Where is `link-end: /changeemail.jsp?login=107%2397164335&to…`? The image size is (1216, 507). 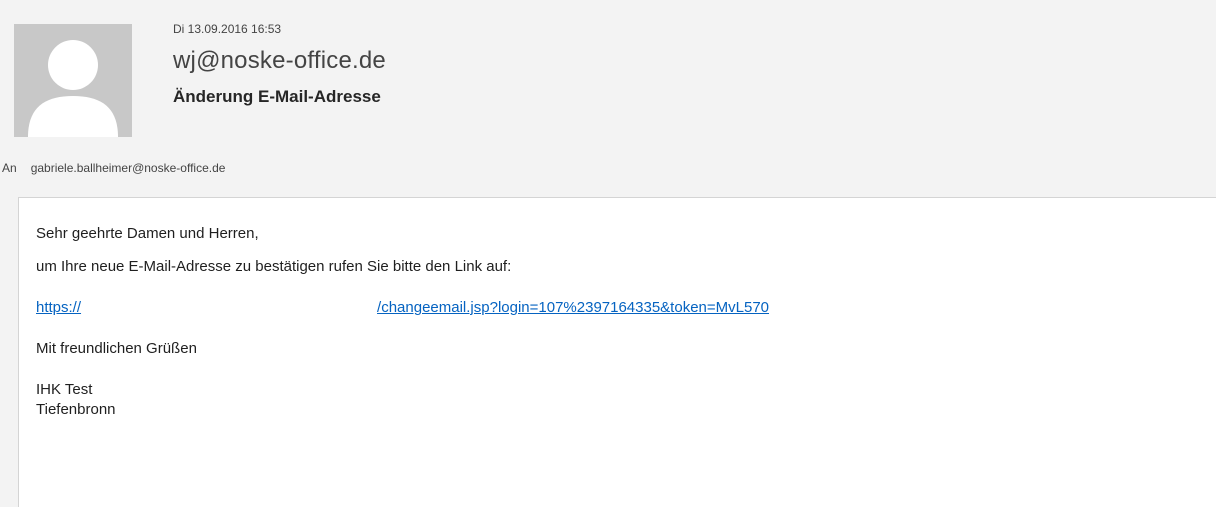
link-end: /changeemail.jsp?login=107%2397164335&to… is located at coordinates (573, 307).